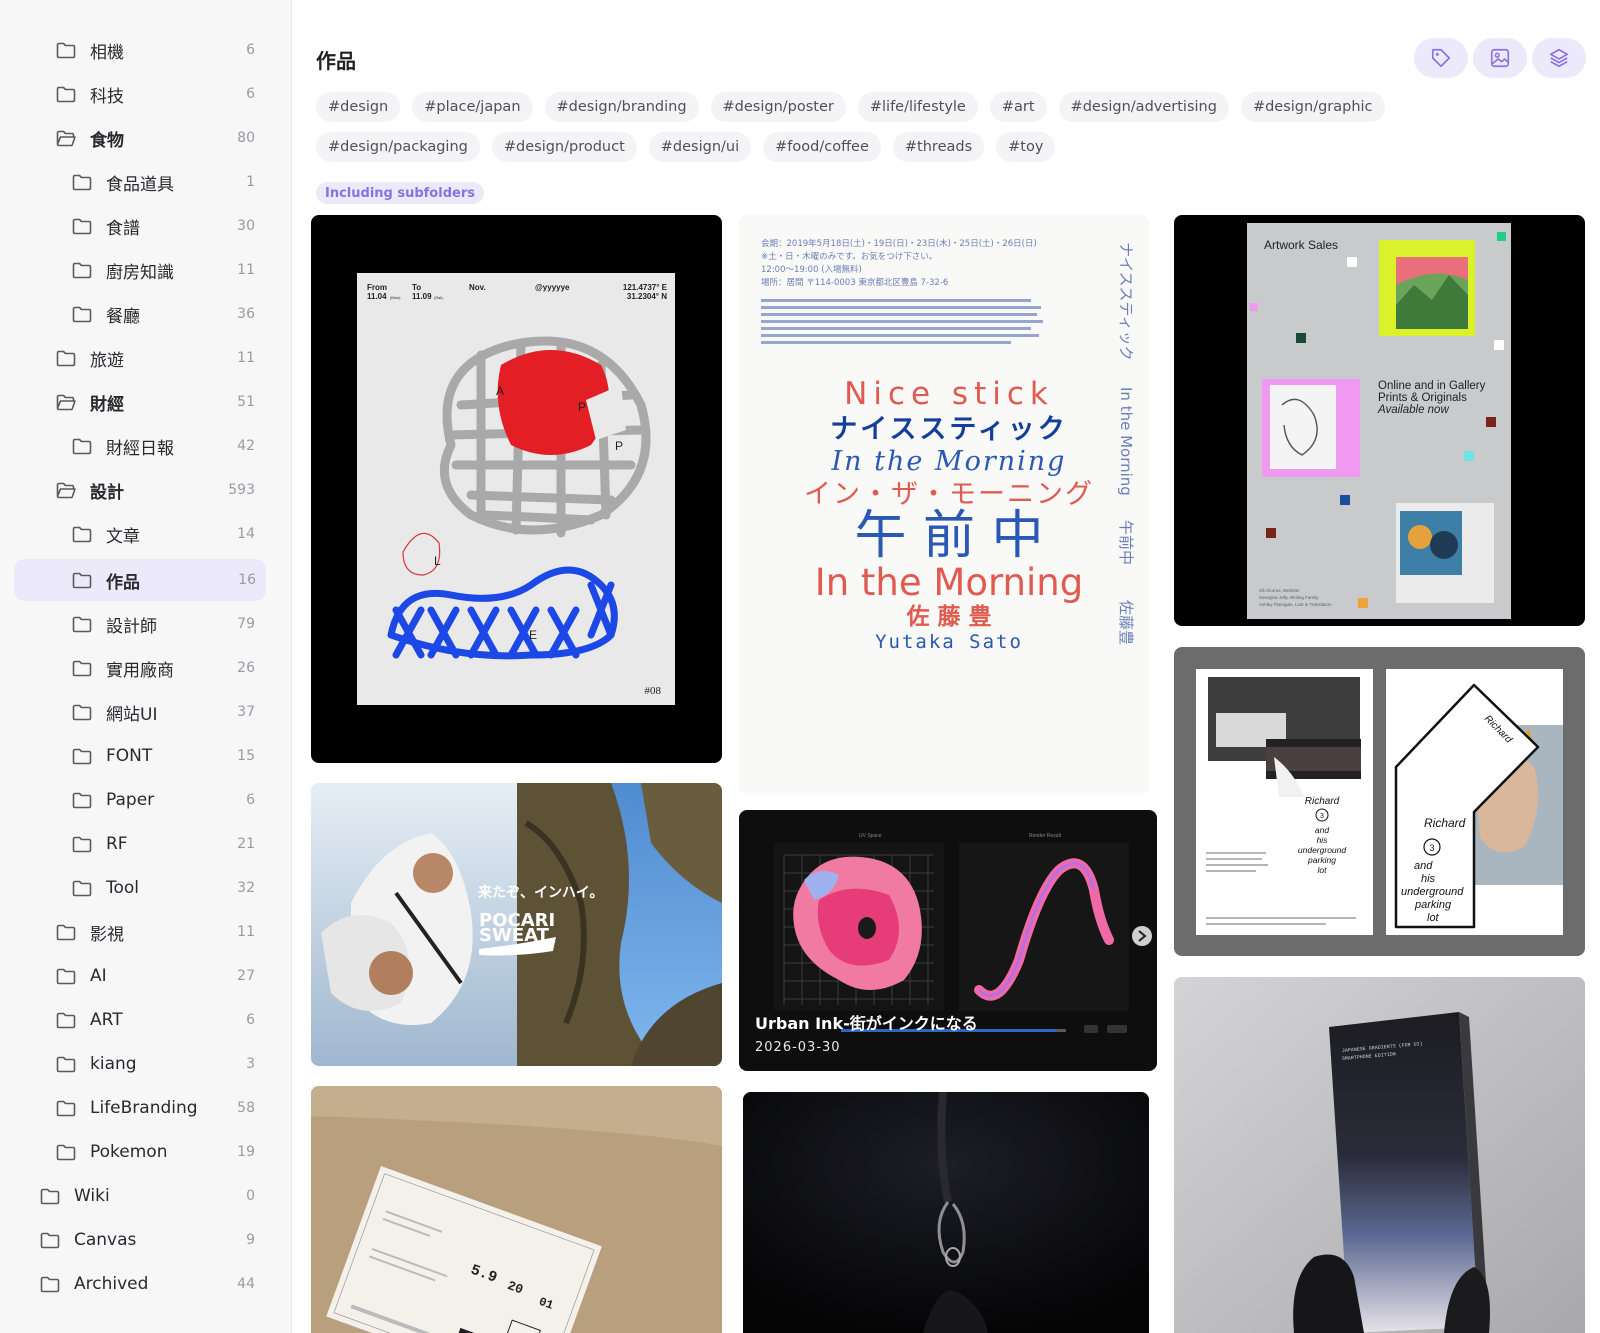 The height and width of the screenshot is (1333, 1600). Describe the element at coordinates (1441, 58) in the screenshot. I see `tag-filter-button` at that location.